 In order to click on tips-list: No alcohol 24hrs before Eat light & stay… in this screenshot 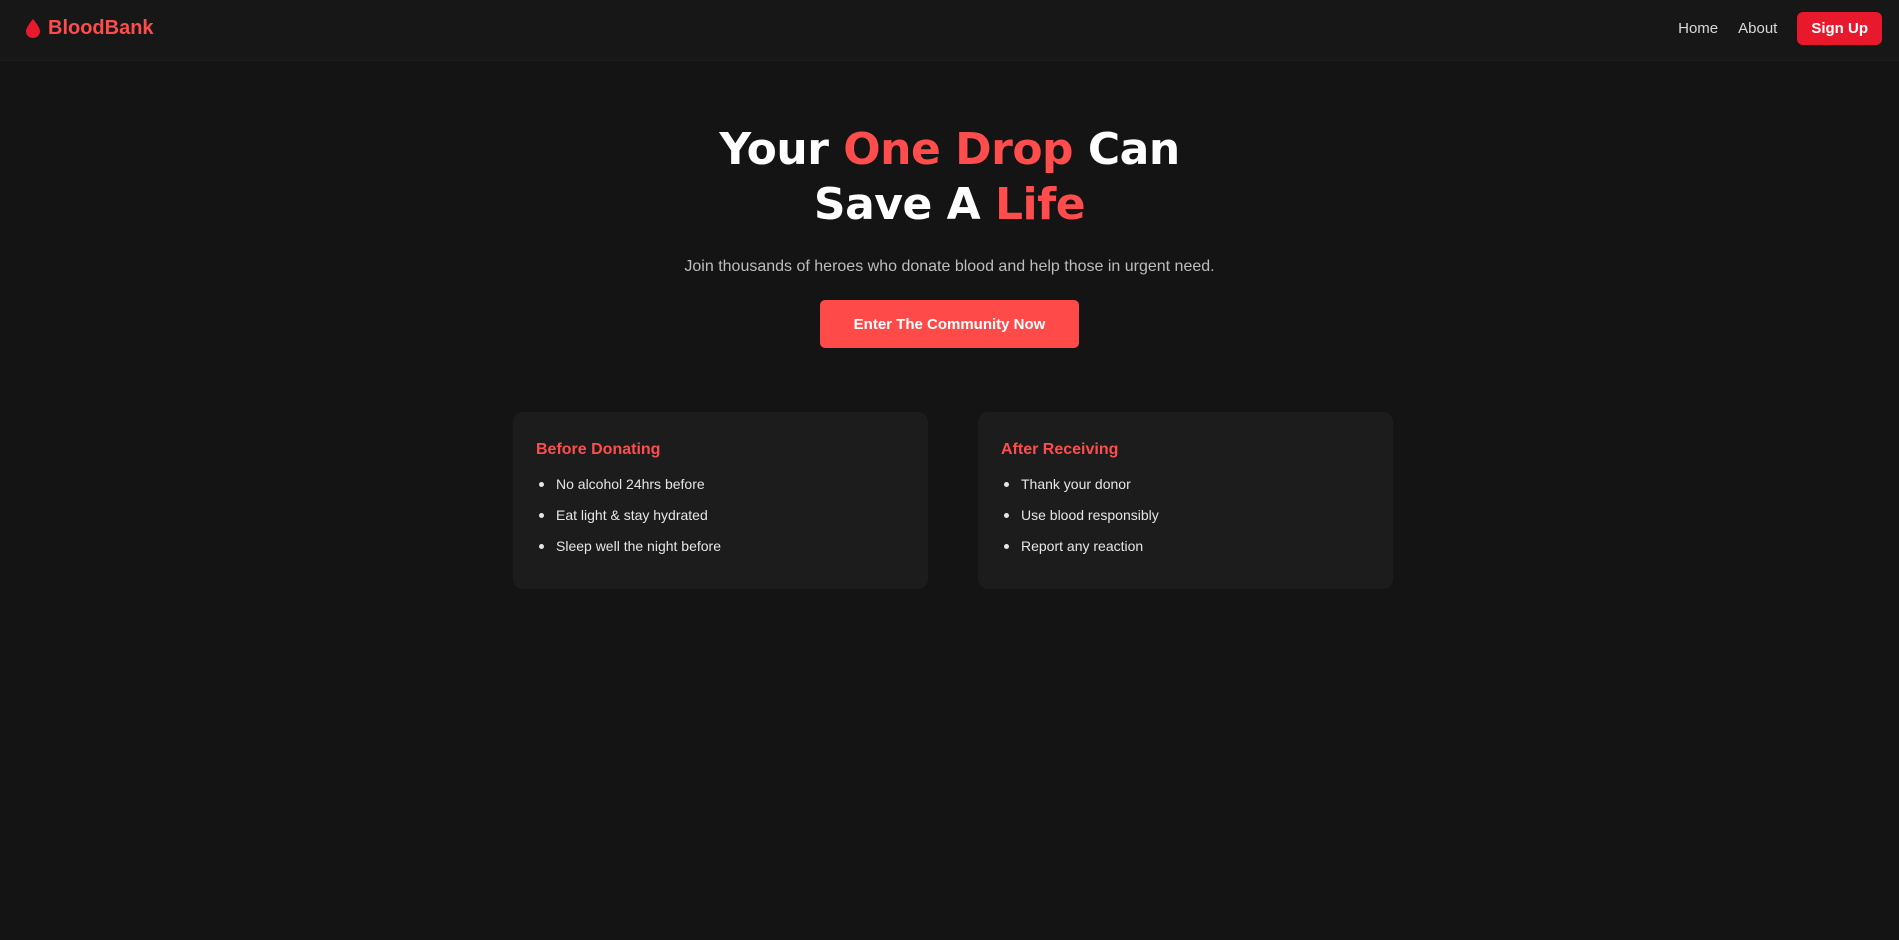, I will do `click(720, 515)`.